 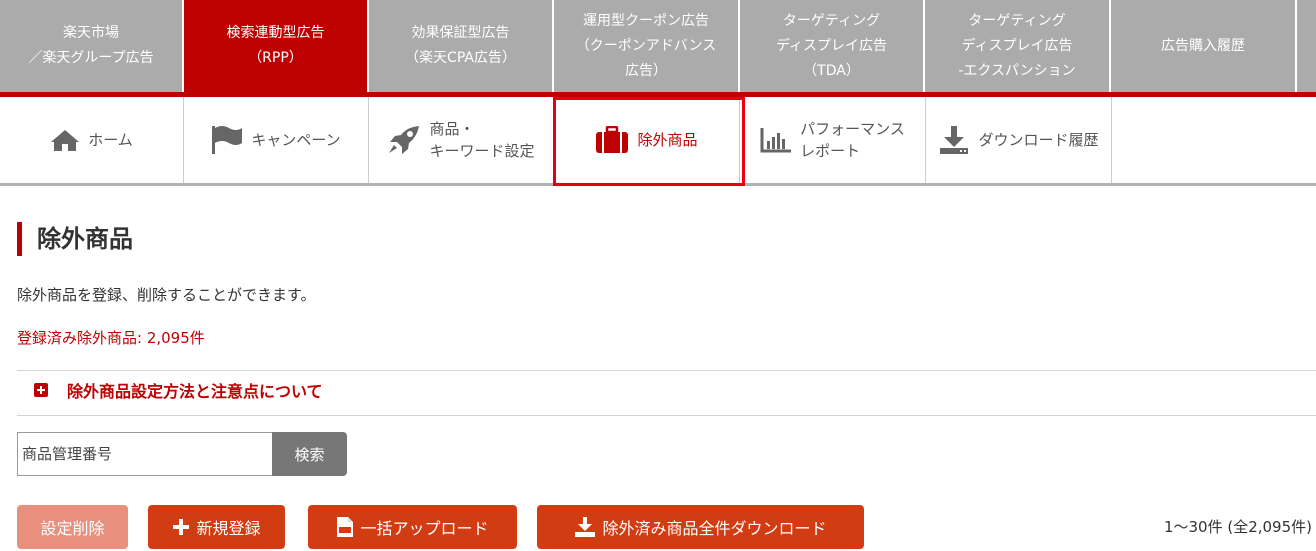 I want to click on rocket-icon, so click(x=404, y=140).